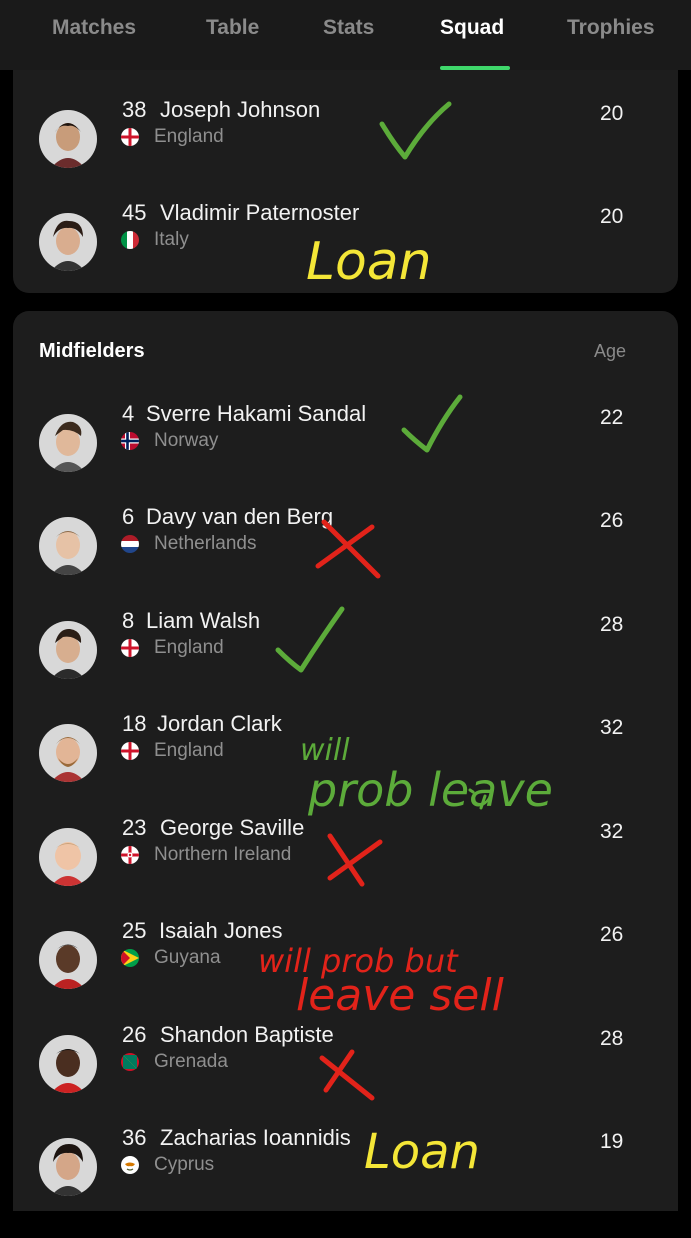  Describe the element at coordinates (345, 1078) in the screenshot. I see `player-row-shandon-baptiste: 26 Shandon Baptiste Grenada 28` at that location.